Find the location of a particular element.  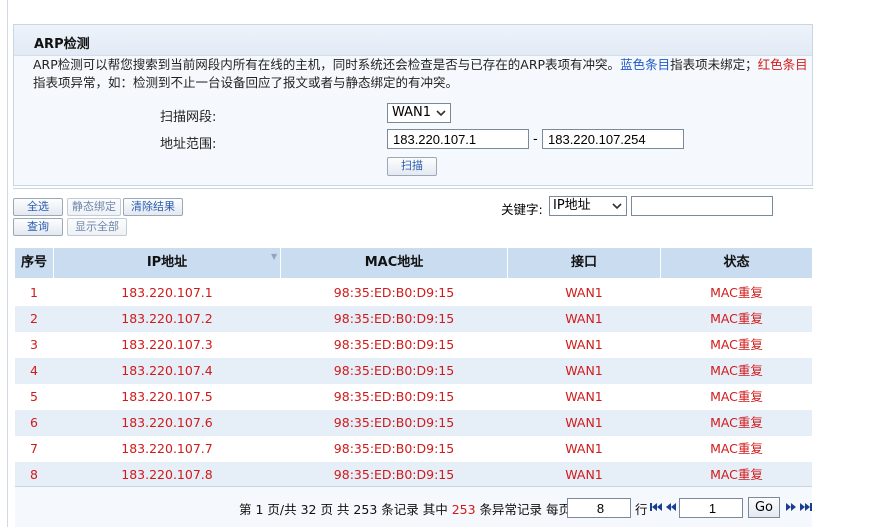

cell-index: 2 is located at coordinates (34, 318).